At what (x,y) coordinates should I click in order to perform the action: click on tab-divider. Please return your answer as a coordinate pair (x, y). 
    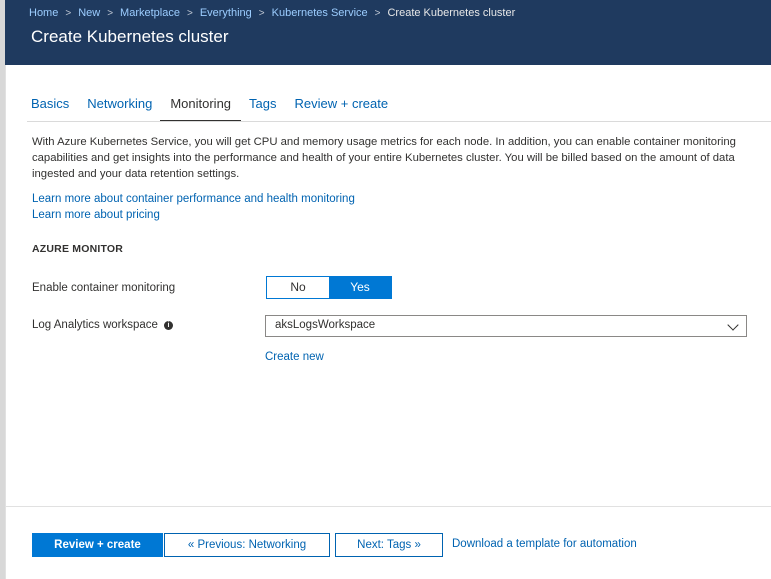
    Looking at the image, I should click on (399, 121).